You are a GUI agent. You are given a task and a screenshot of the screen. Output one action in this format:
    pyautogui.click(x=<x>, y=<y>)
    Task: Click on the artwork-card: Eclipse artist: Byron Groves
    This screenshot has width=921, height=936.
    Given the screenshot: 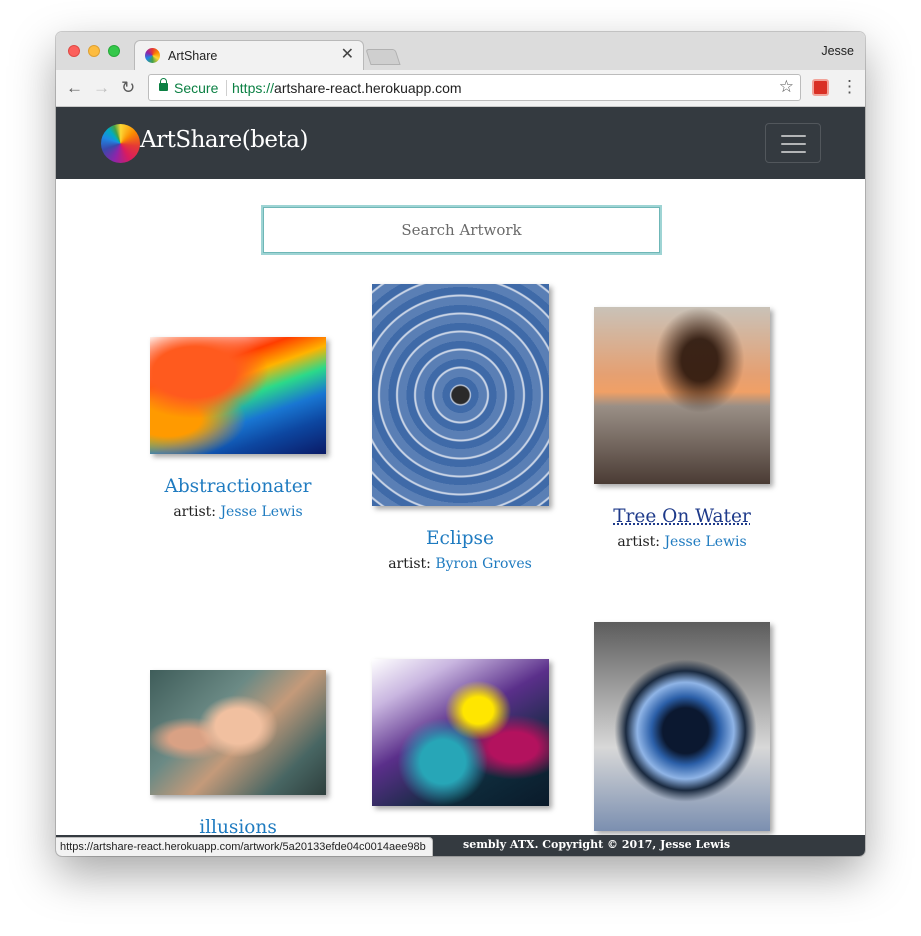 What is the action you would take?
    pyautogui.click(x=460, y=428)
    